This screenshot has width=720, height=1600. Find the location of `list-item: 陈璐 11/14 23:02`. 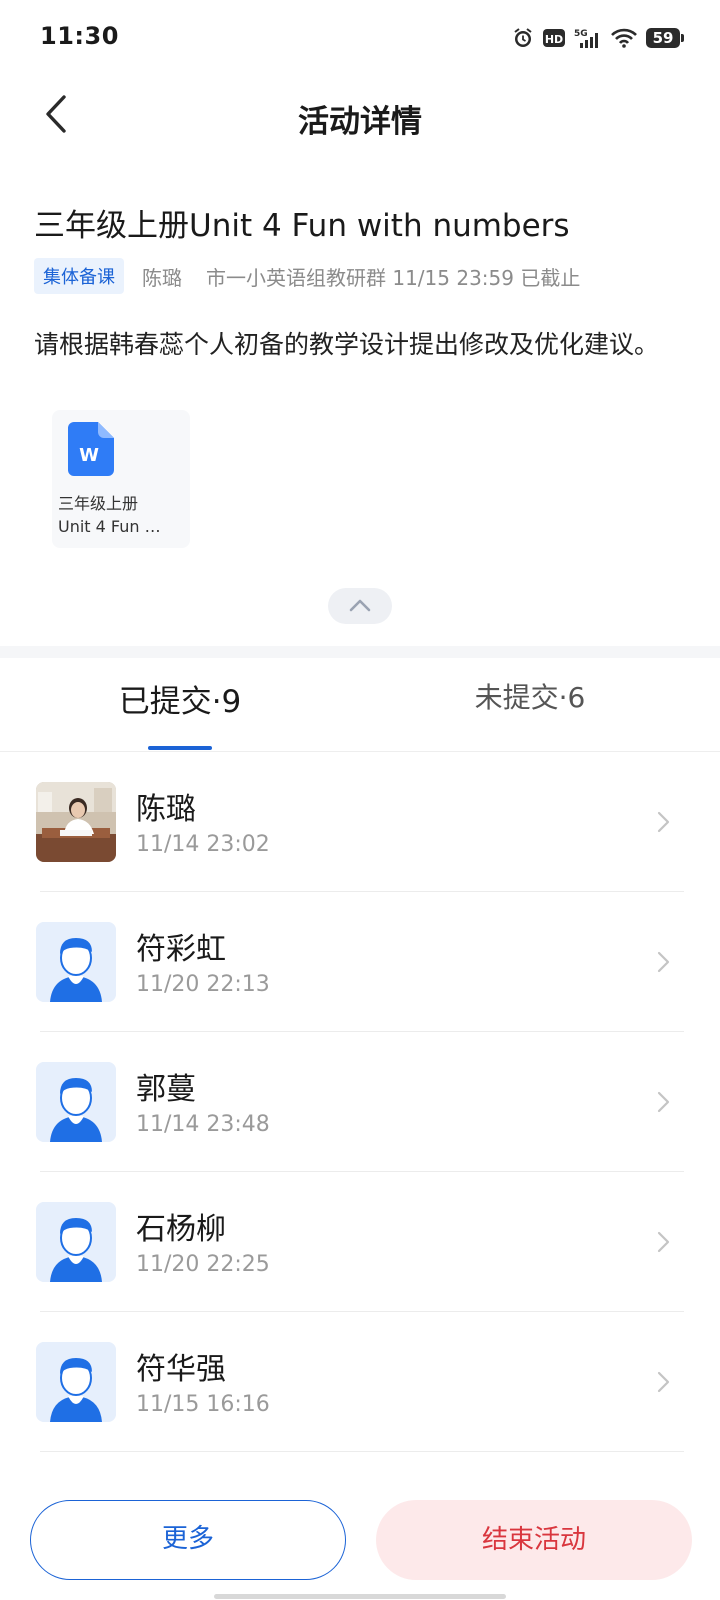

list-item: 陈璐 11/14 23:02 is located at coordinates (360, 822).